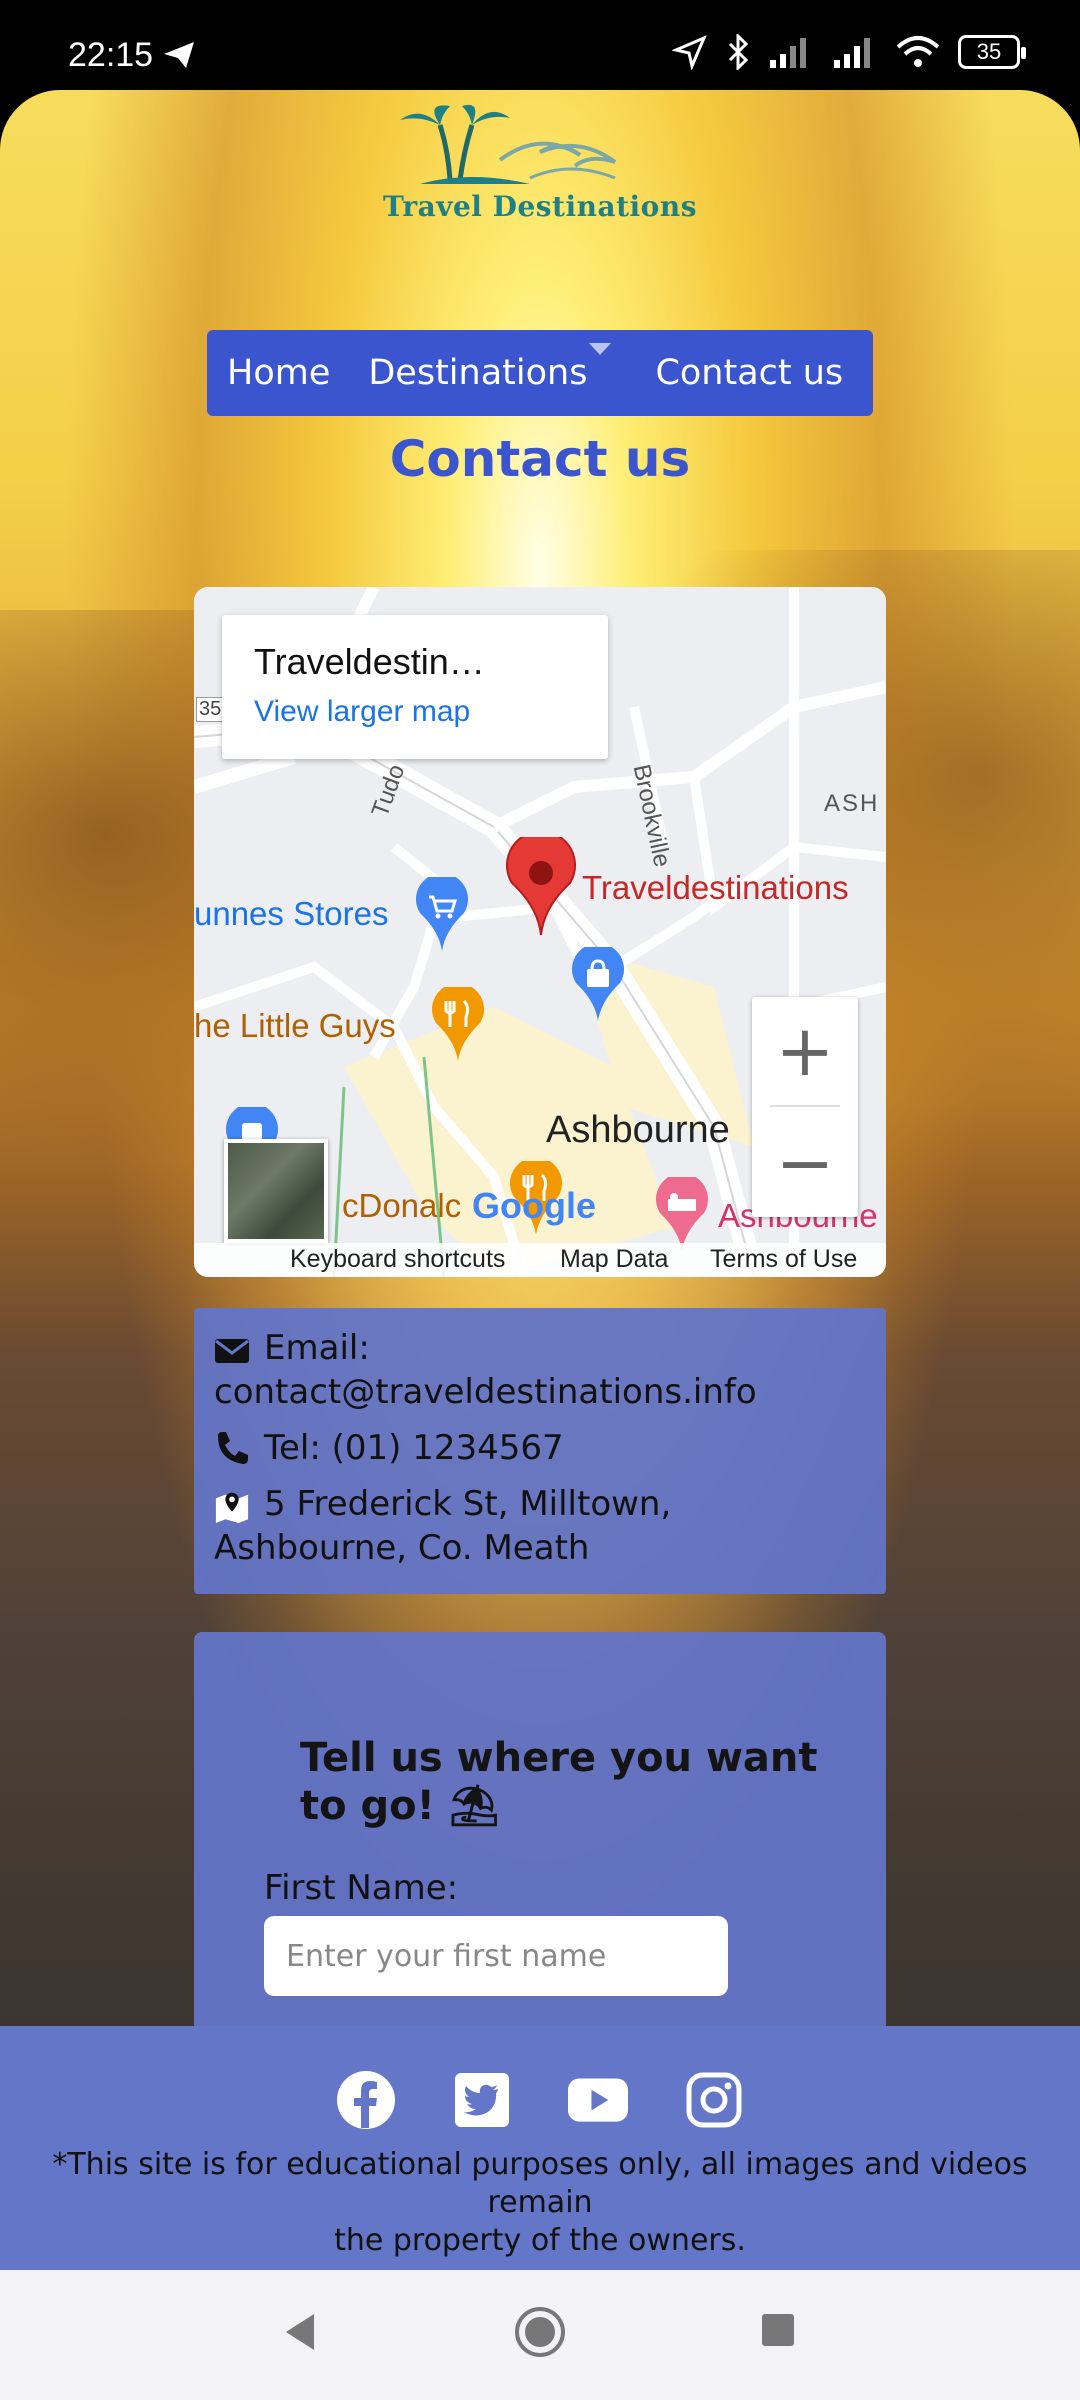 The image size is (1080, 2400). What do you see at coordinates (540, 2240) in the screenshot?
I see `disclaimer-line2: the property of the owners.` at bounding box center [540, 2240].